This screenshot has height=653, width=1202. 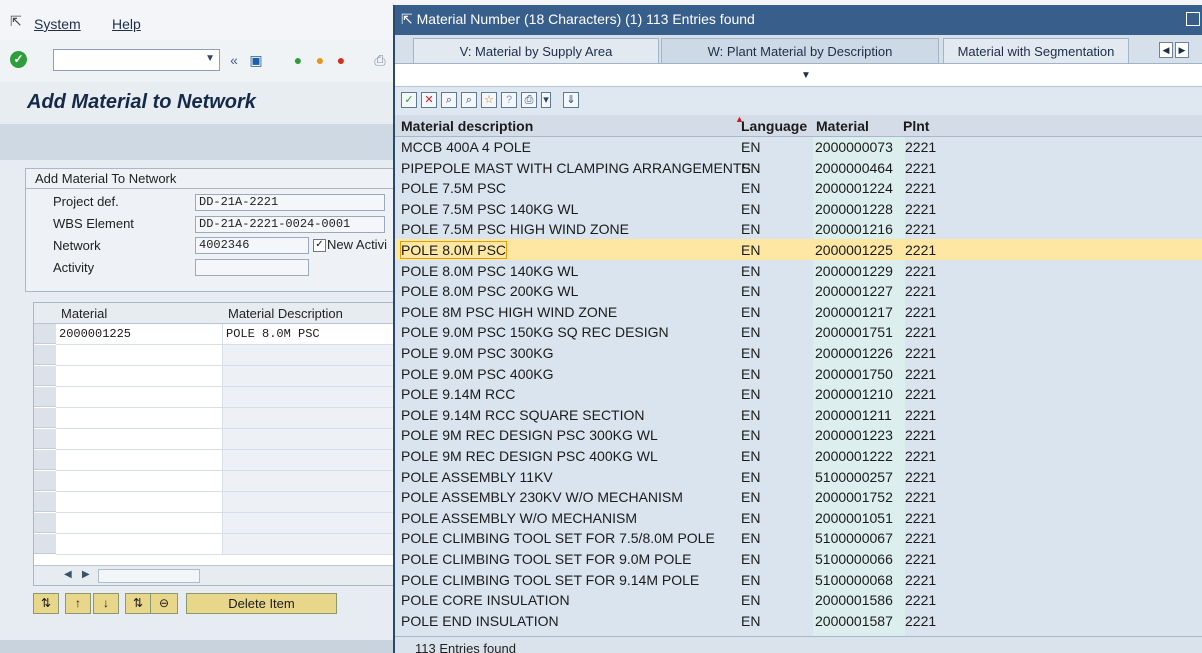 What do you see at coordinates (798, 187) in the screenshot?
I see `list-item: POLE 7.5M PSC EN 2000001224 2221` at bounding box center [798, 187].